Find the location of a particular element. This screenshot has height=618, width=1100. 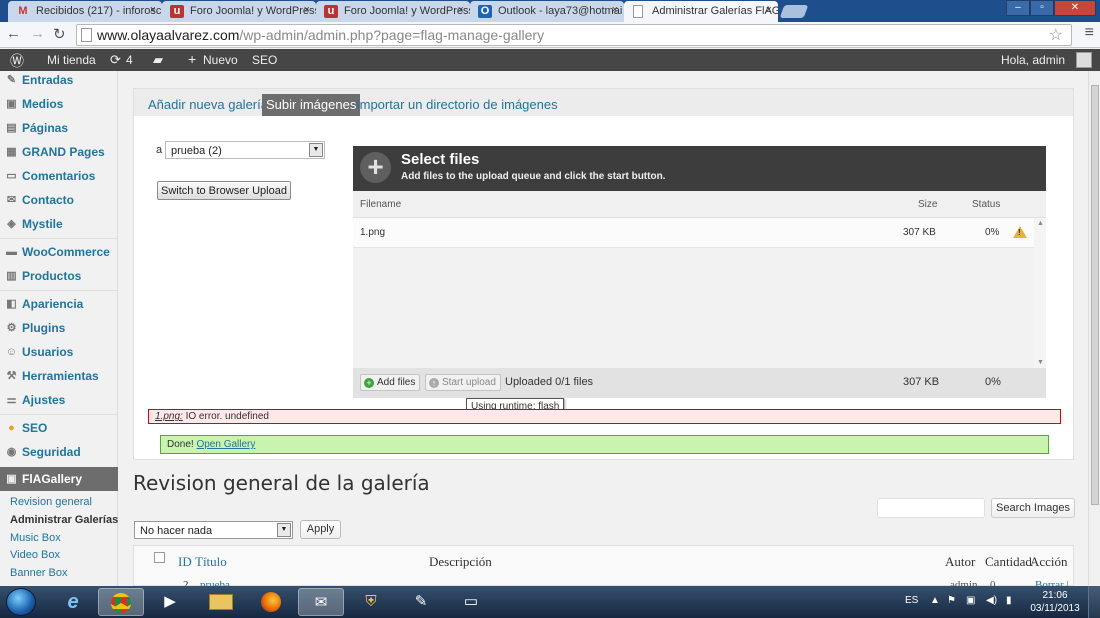

page-scrollbar is located at coordinates (1094, 328).